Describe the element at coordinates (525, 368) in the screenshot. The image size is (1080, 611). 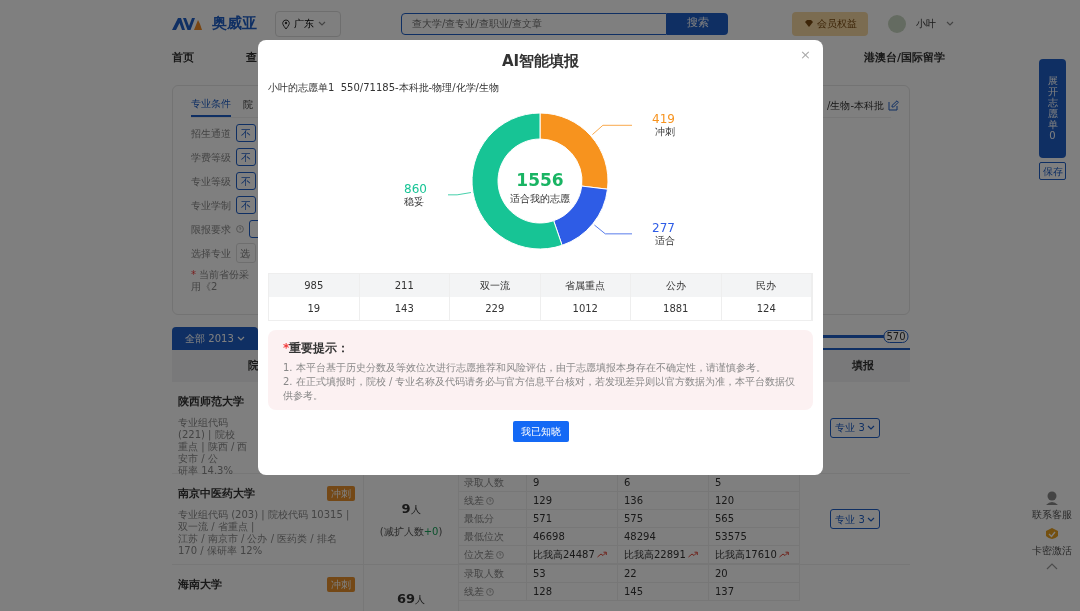
I see `notice-text: 1. 本平台基于历史分数及等效位次进行志愿推荐和风险评估，由于志愿填报本身存在不确定性，请谨慎参考。` at that location.